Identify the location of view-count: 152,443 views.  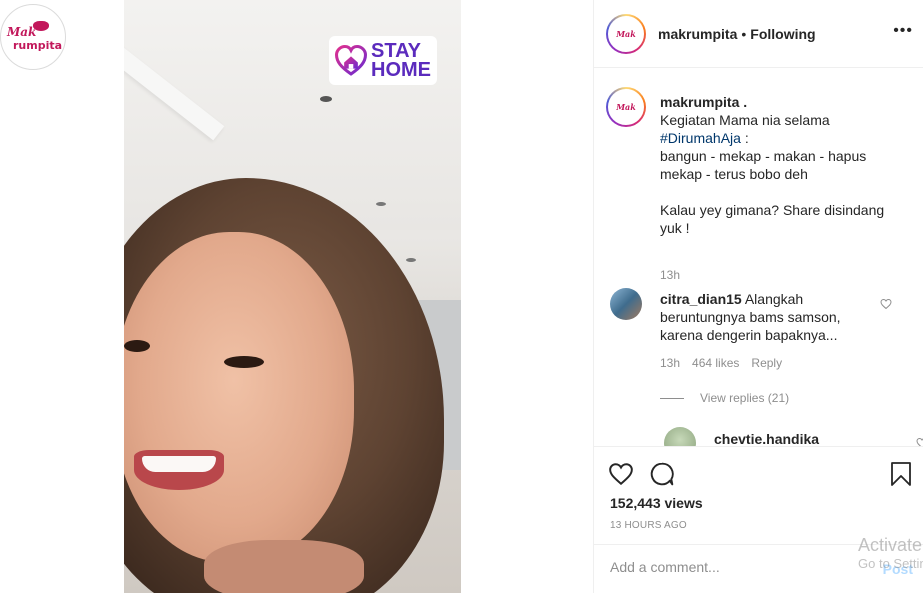
(656, 503).